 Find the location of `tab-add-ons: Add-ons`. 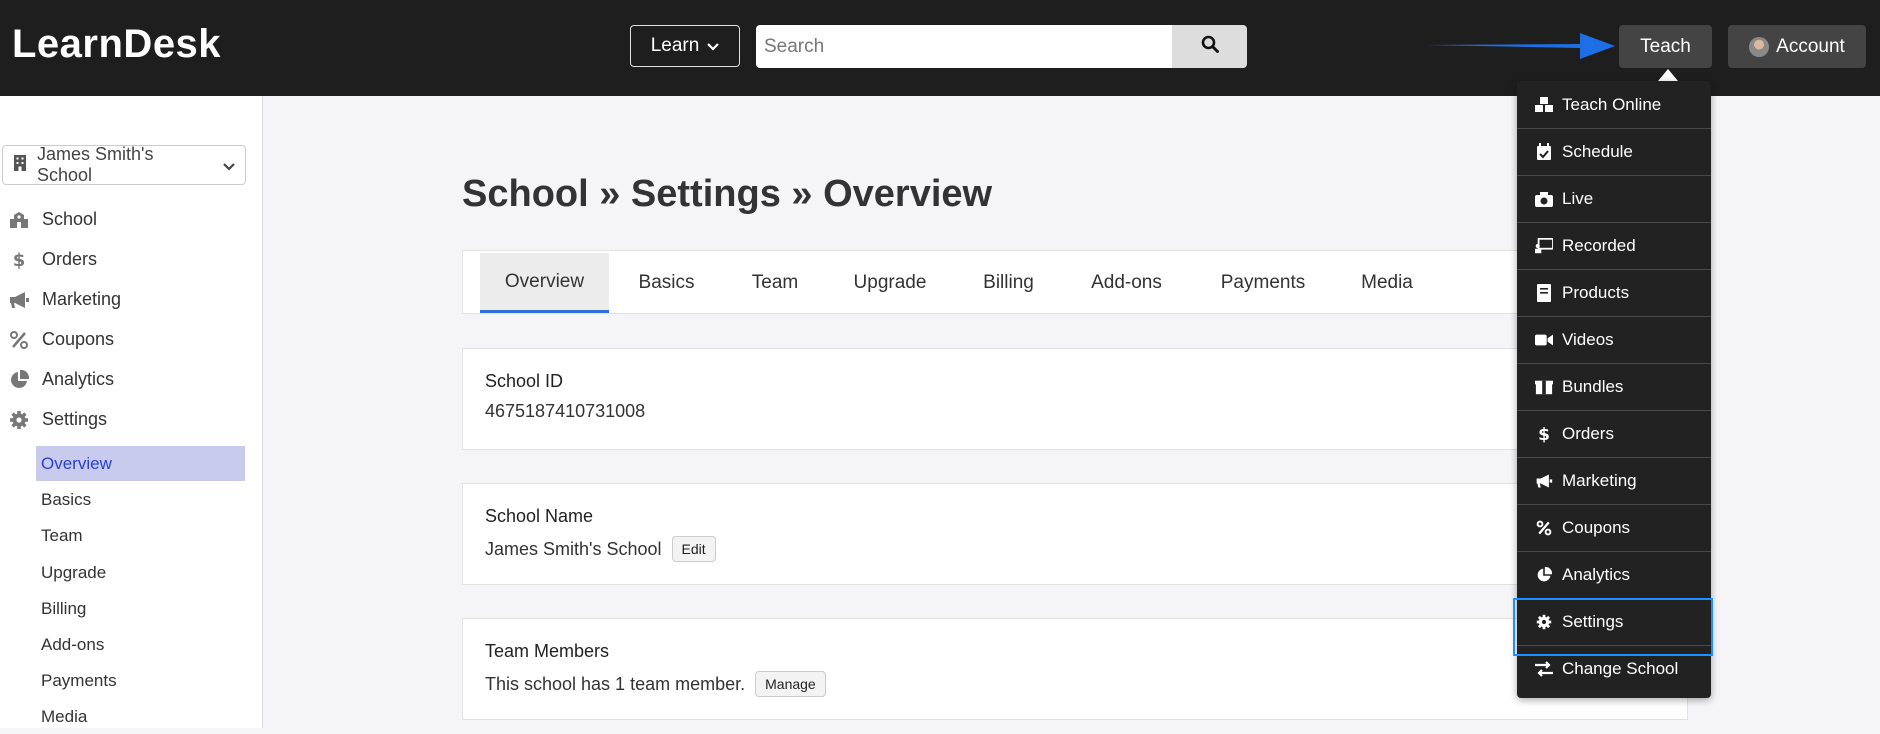

tab-add-ons: Add-ons is located at coordinates (1126, 283).